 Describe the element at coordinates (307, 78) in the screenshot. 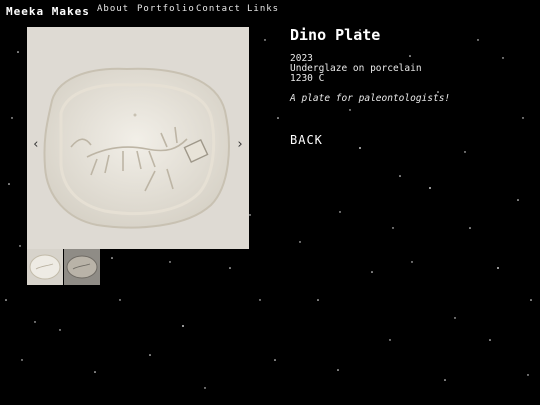

I see `artwork-firing: 1230 C` at that location.